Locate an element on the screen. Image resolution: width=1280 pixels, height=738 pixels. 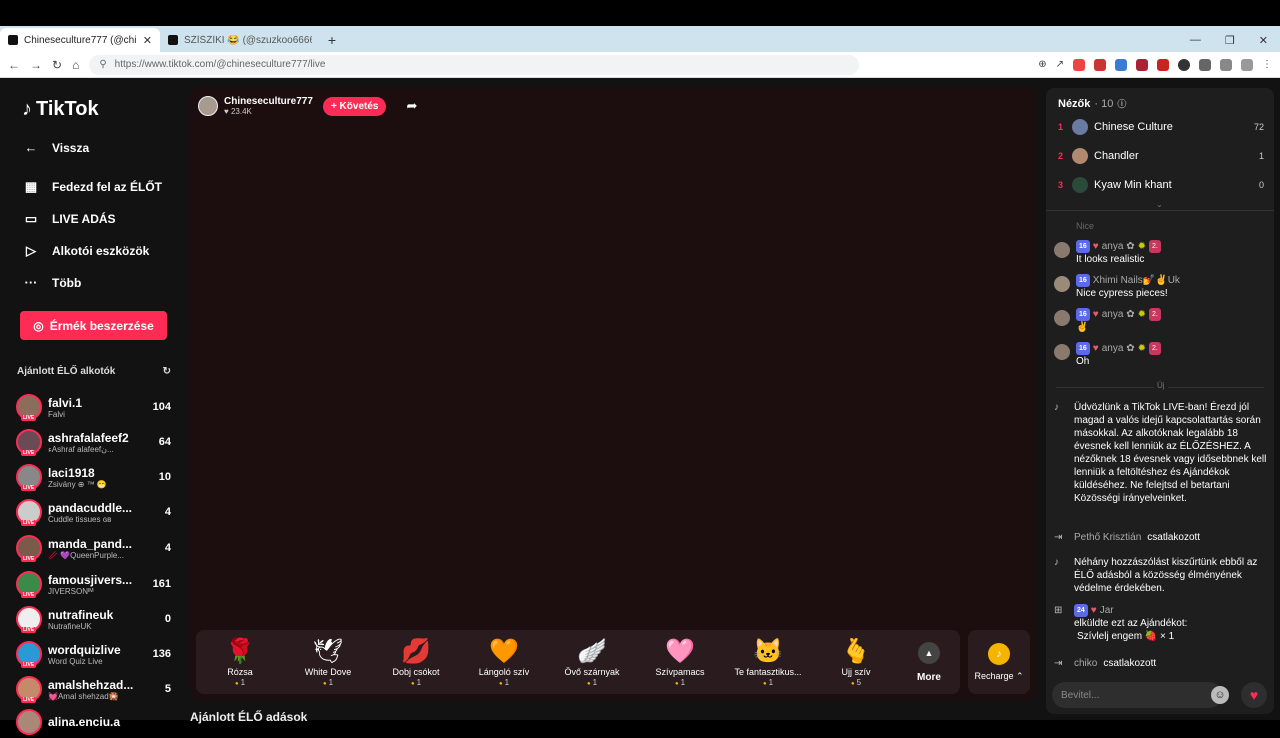
coin-icon: ♪ is located at coordinates (999, 653).